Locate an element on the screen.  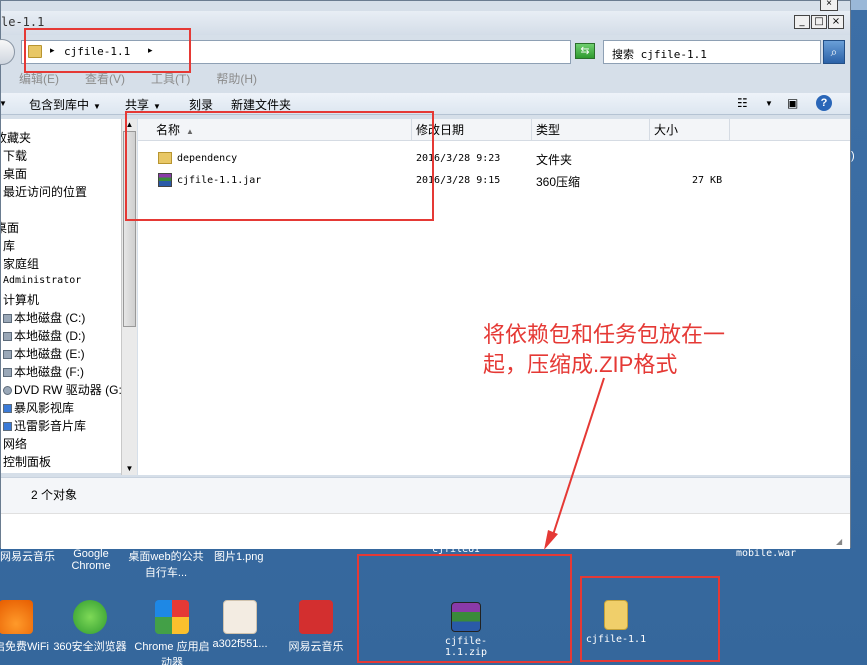
maximize-button: □ is located at coordinates (819, 22).